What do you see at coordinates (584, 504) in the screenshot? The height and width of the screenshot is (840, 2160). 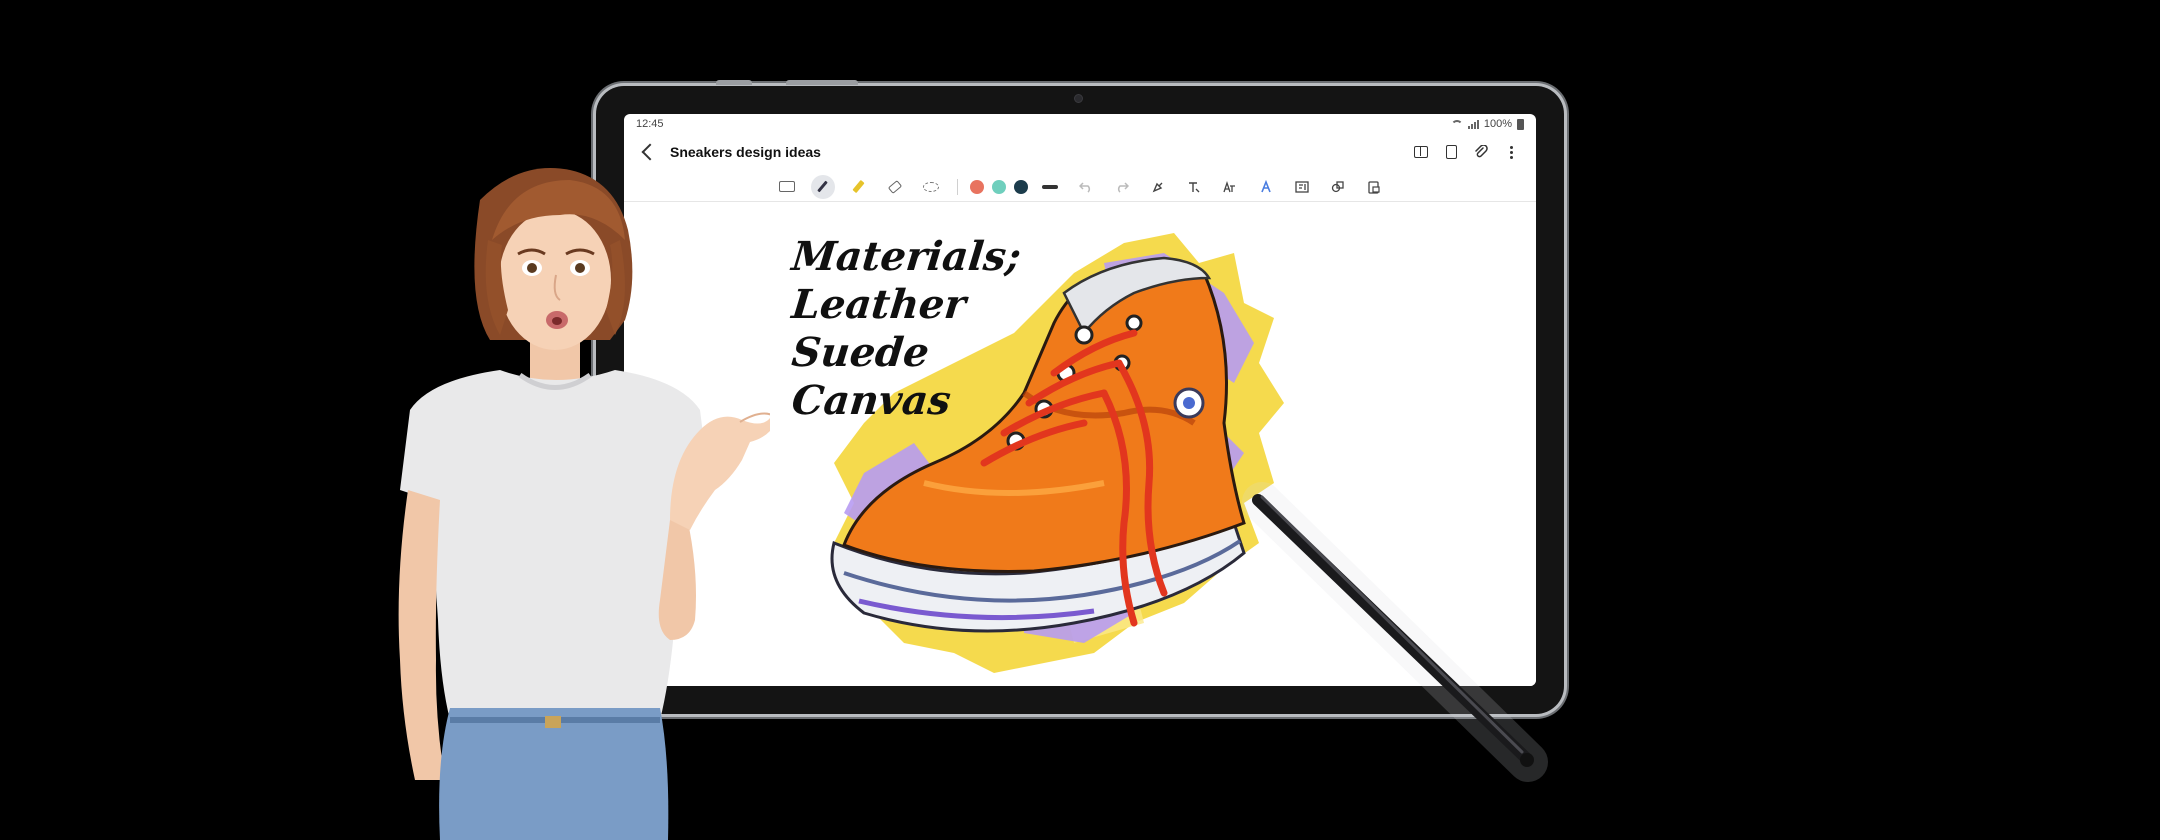 I see `presenter-person` at bounding box center [584, 504].